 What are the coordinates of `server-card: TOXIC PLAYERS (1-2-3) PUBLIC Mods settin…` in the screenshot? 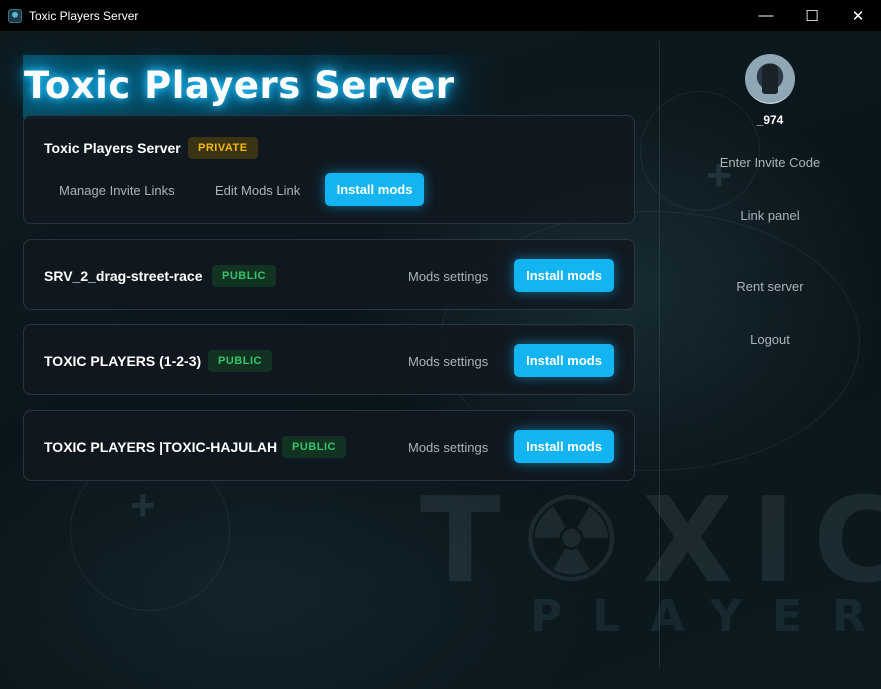 It's located at (329, 359).